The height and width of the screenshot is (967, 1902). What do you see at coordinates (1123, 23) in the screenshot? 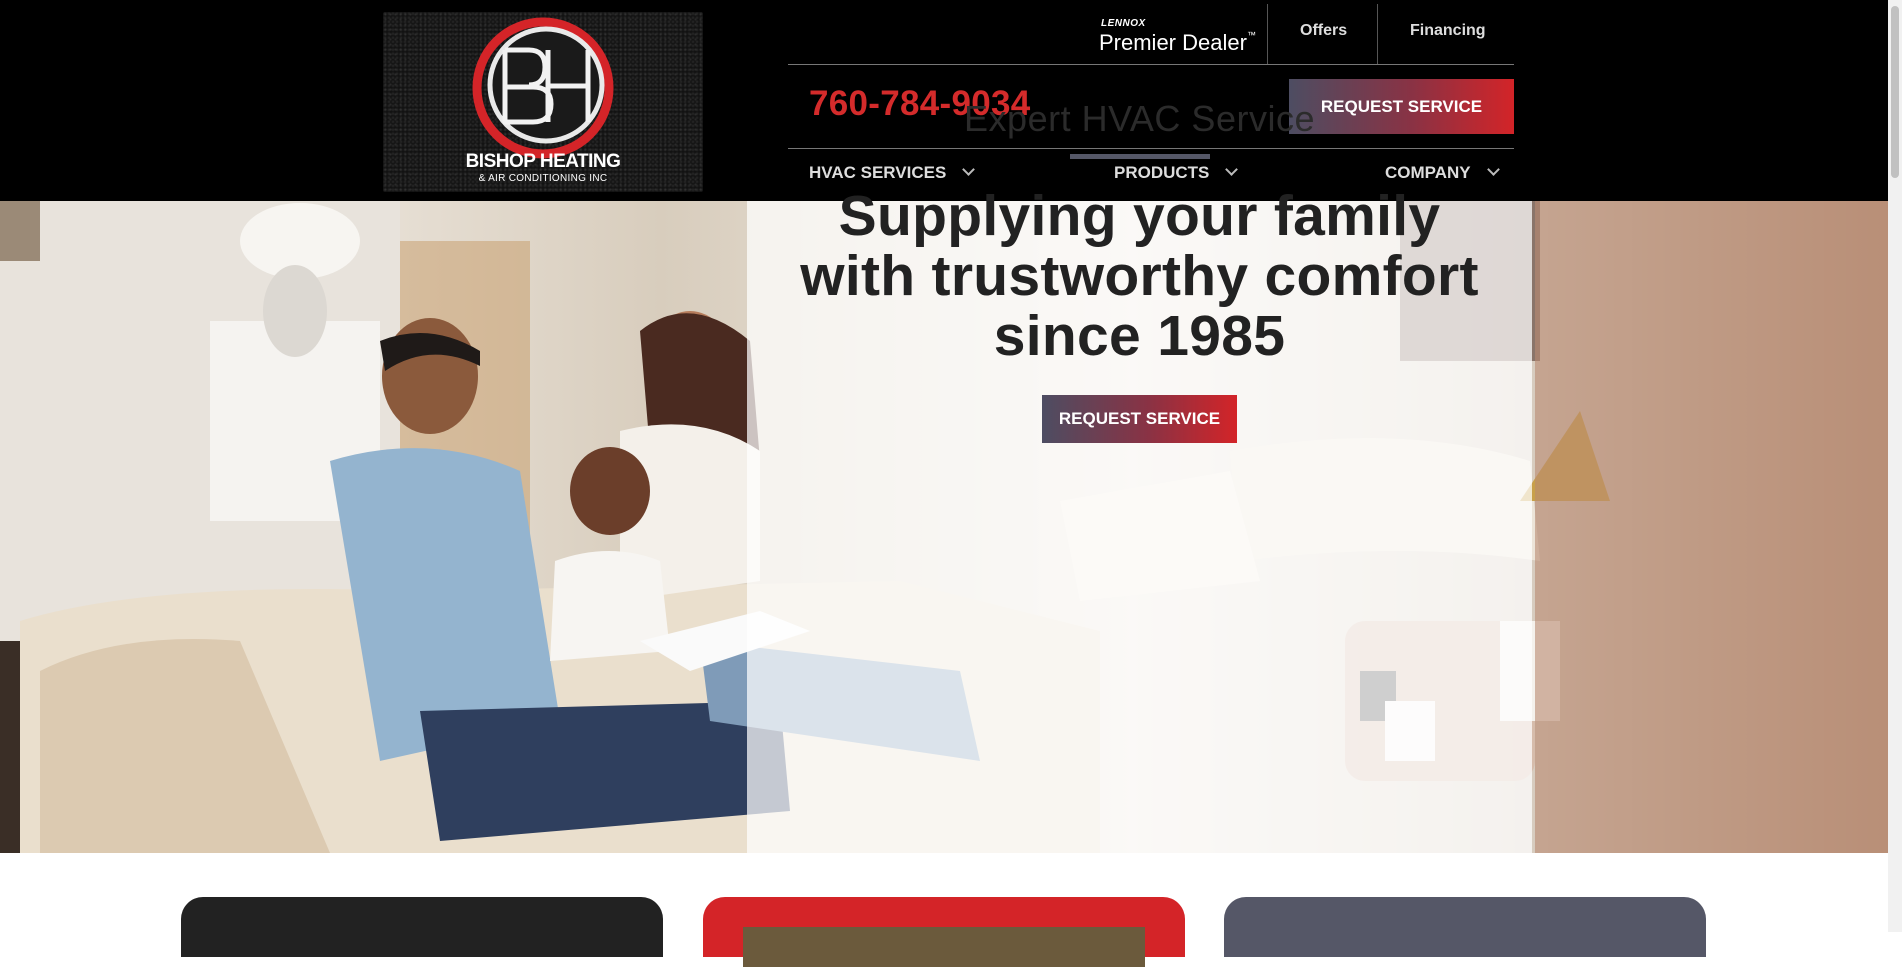
I see `lennox-logo-text: LENNOX` at bounding box center [1123, 23].